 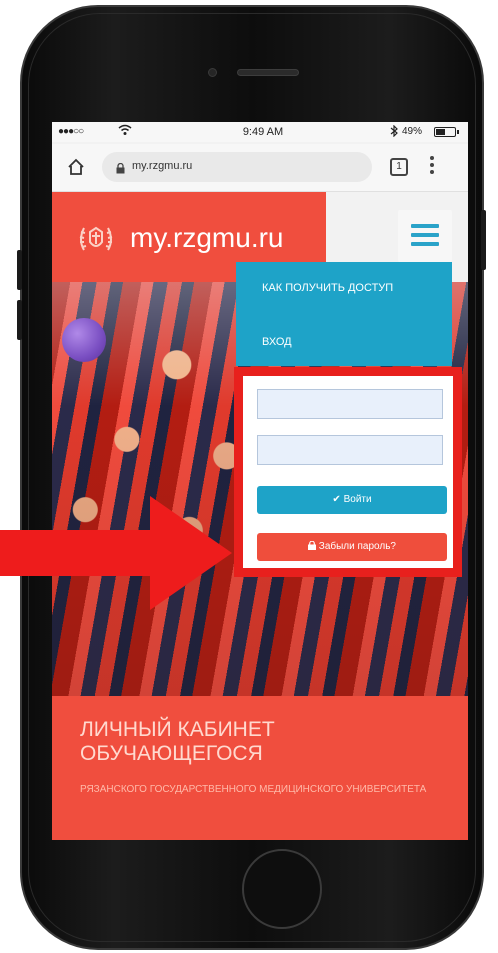 What do you see at coordinates (19, 320) in the screenshot?
I see `volume-down-button` at bounding box center [19, 320].